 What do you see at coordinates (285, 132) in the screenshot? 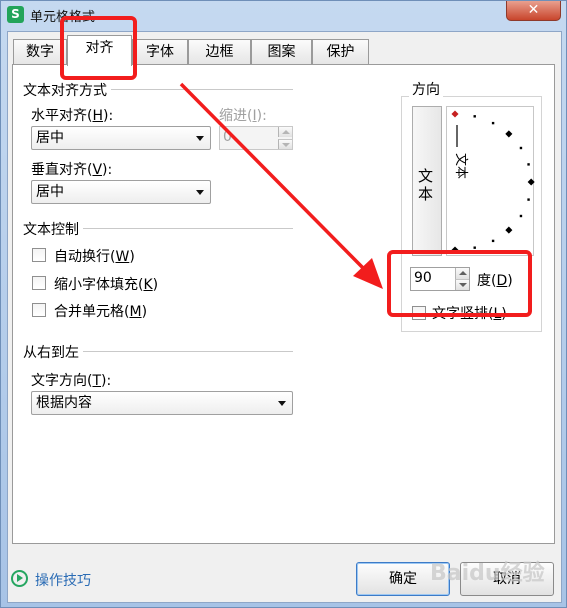
I see `indent-up-button` at bounding box center [285, 132].